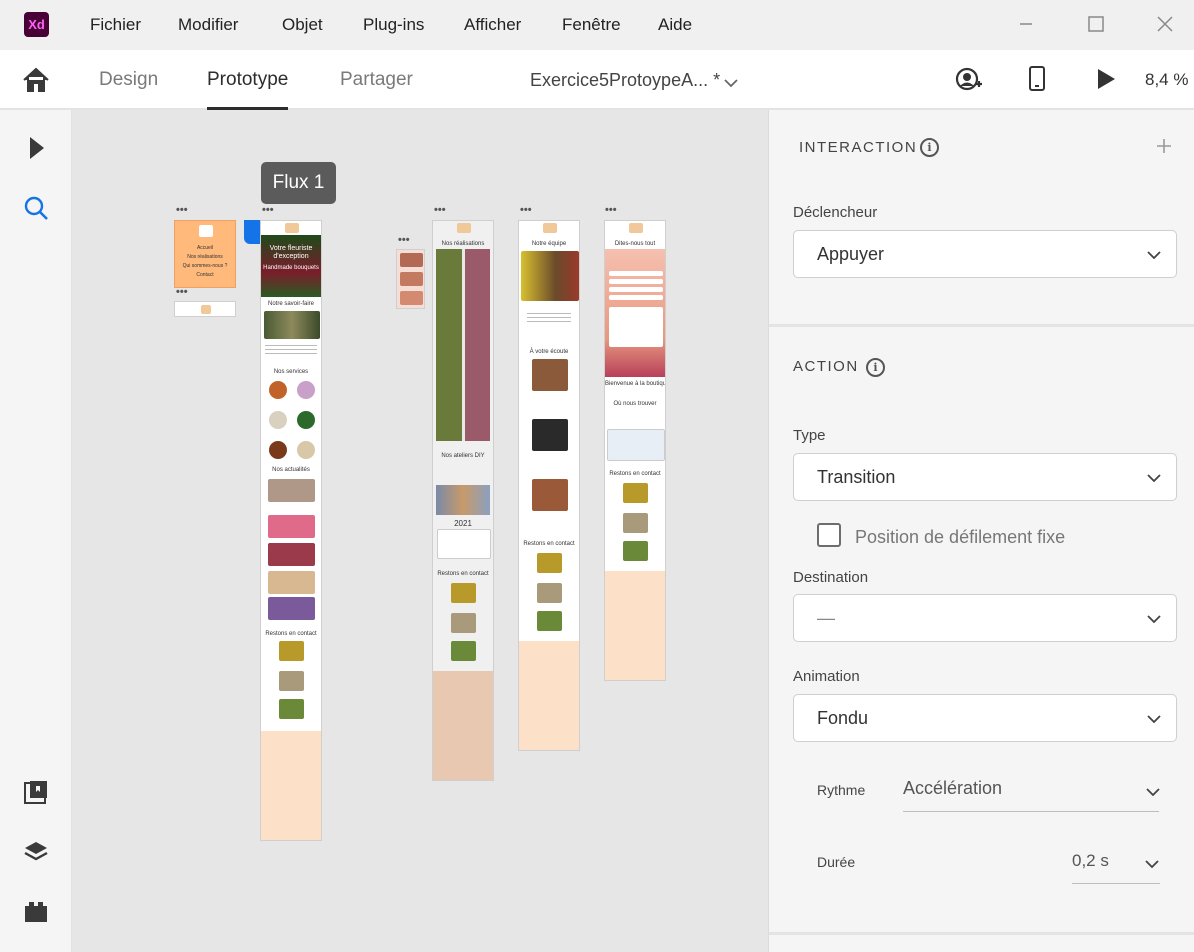 This screenshot has height=952, width=1194. I want to click on section-savoir-faire: Notre savoir-faire, so click(290, 304).